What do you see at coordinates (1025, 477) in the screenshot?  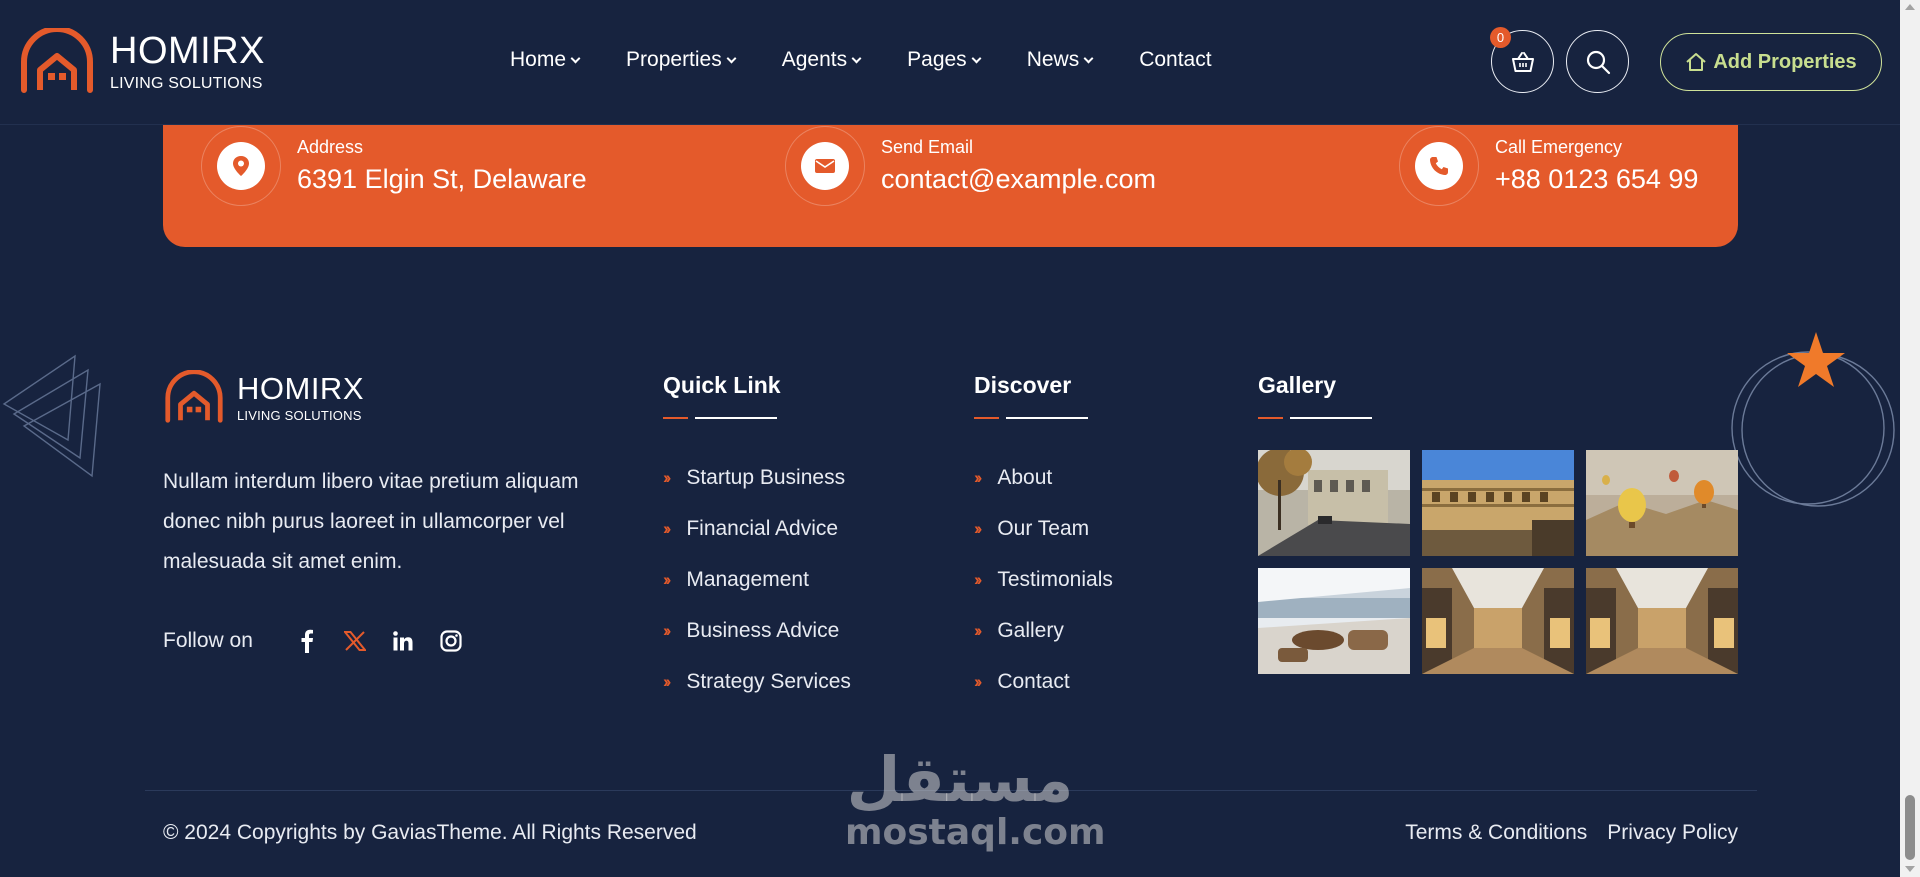 I see `discover-label: About` at bounding box center [1025, 477].